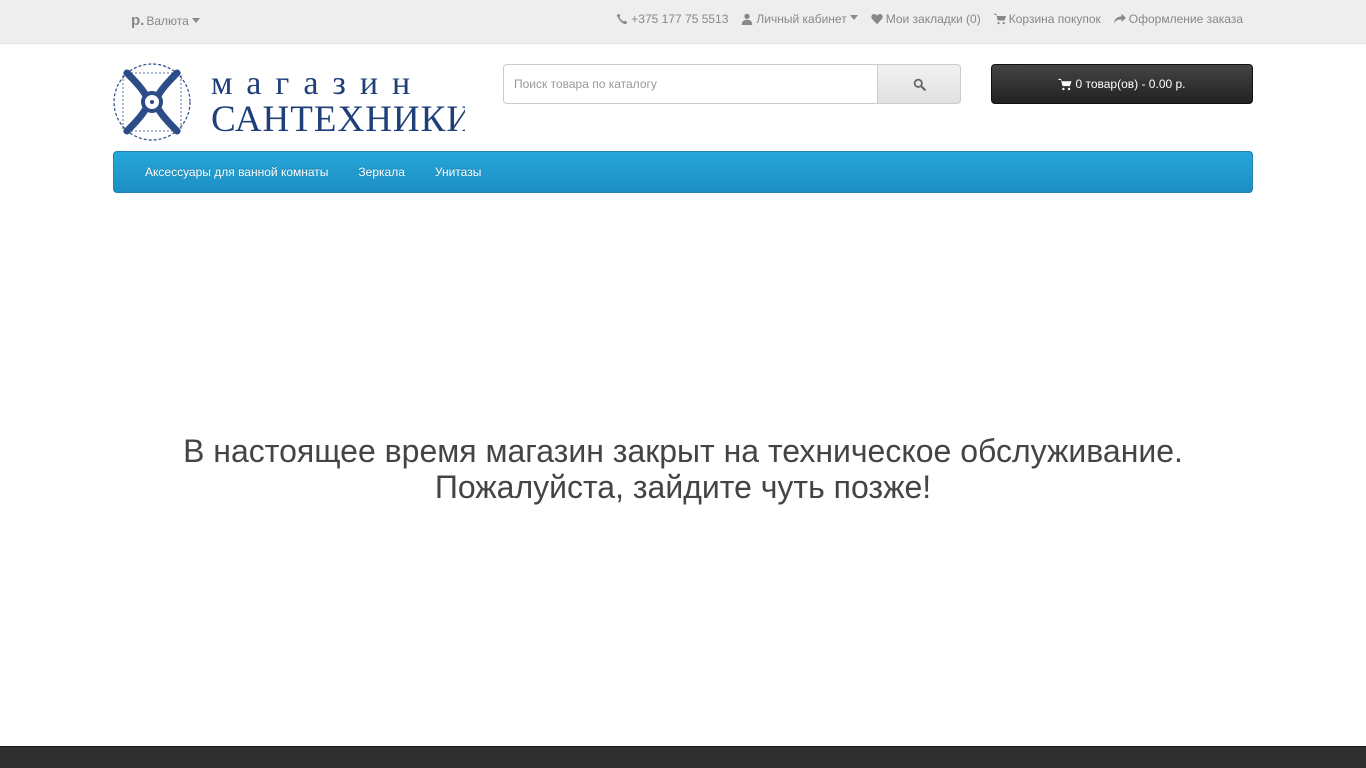 This screenshot has height=768, width=1366. What do you see at coordinates (683, 487) in the screenshot?
I see `maintenance-line2: Пожалуйста, зайдите чуть позже!` at bounding box center [683, 487].